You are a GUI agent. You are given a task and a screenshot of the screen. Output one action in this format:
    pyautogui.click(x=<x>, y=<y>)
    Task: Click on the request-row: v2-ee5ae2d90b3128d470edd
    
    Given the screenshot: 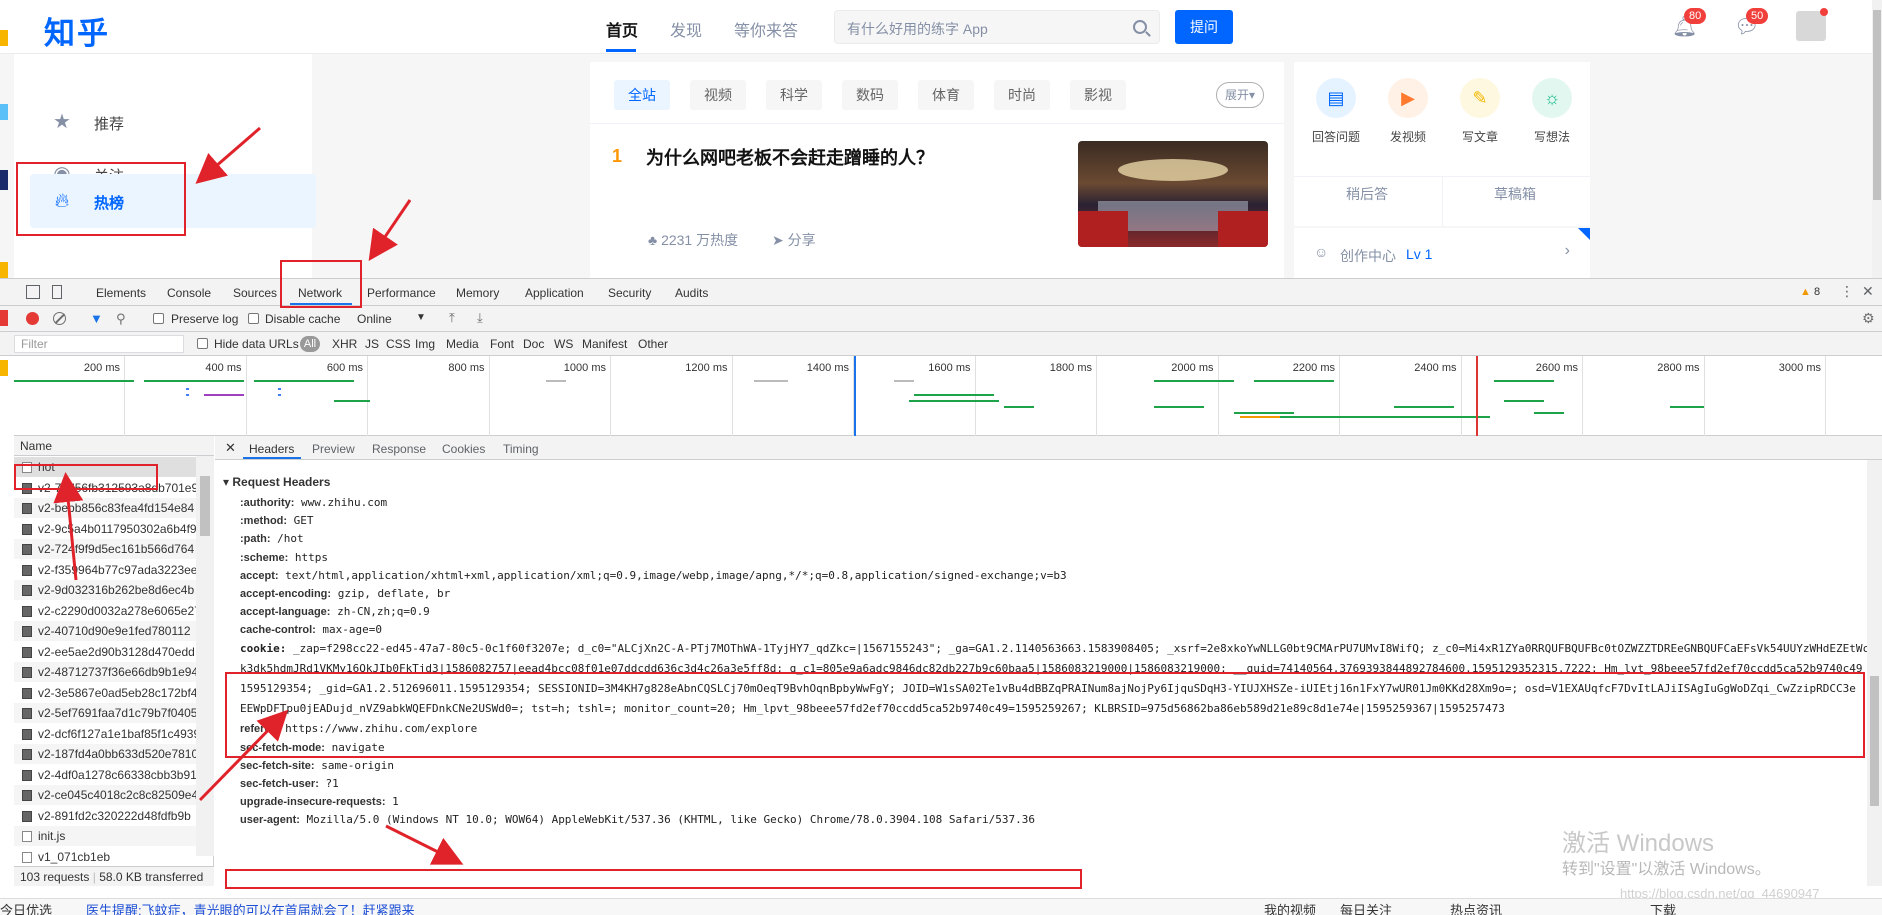 What is the action you would take?
    pyautogui.click(x=105, y=652)
    